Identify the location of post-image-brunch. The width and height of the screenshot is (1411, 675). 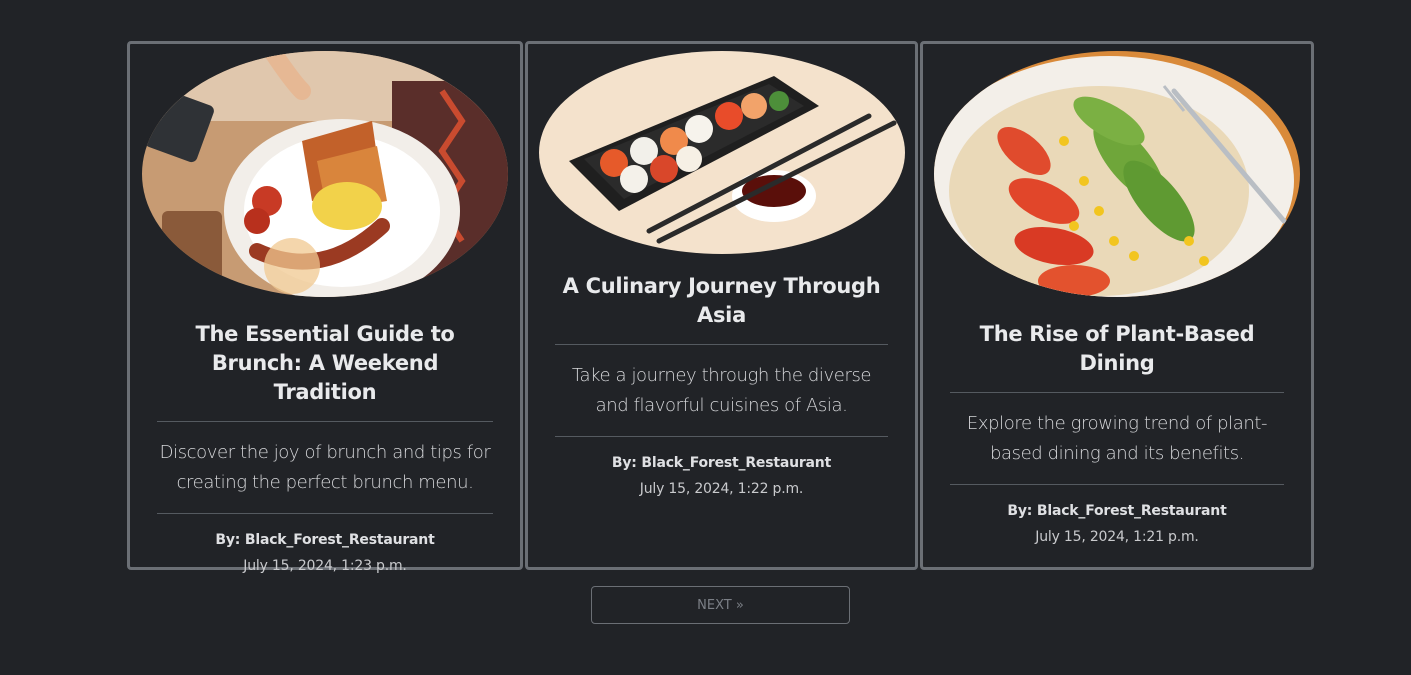
(325, 174).